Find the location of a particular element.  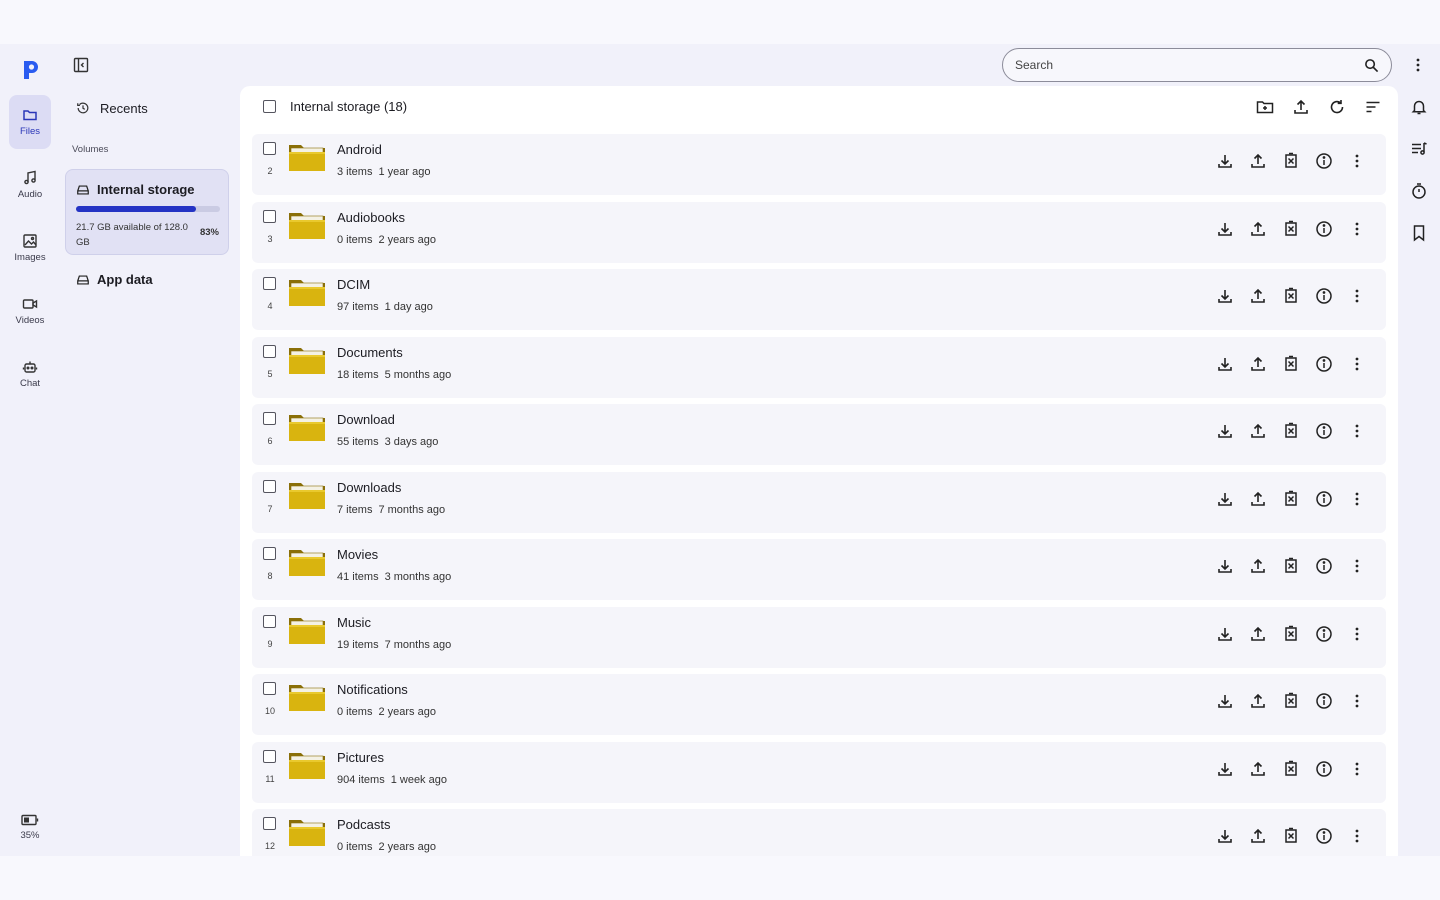

sort-icon is located at coordinates (1373, 107).